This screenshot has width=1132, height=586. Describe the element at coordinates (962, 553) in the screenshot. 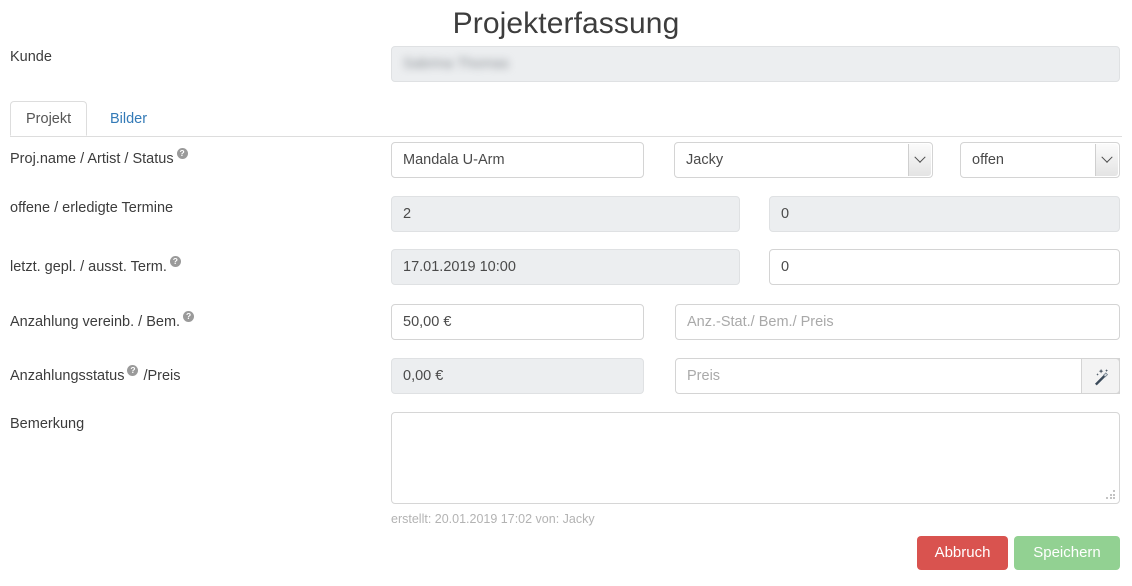

I see `cancel-button: Abbruch` at that location.